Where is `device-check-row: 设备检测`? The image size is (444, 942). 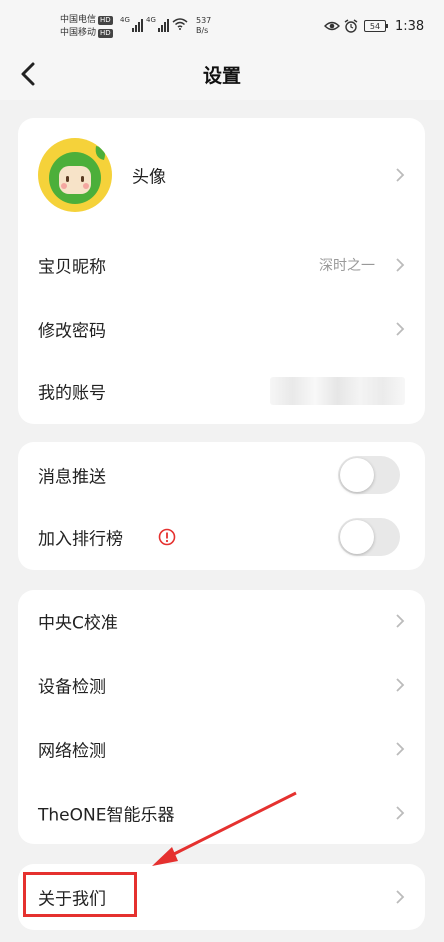
device-check-row: 设备检测 is located at coordinates (221, 685).